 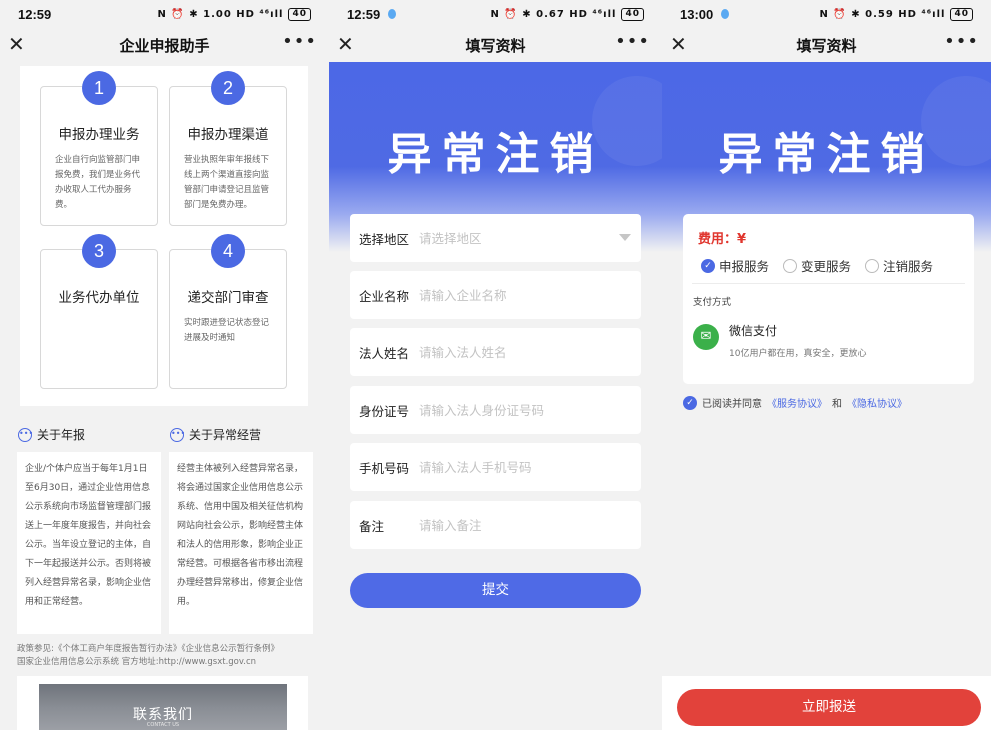 I want to click on step-title: 递交部门审查, so click(x=228, y=298).